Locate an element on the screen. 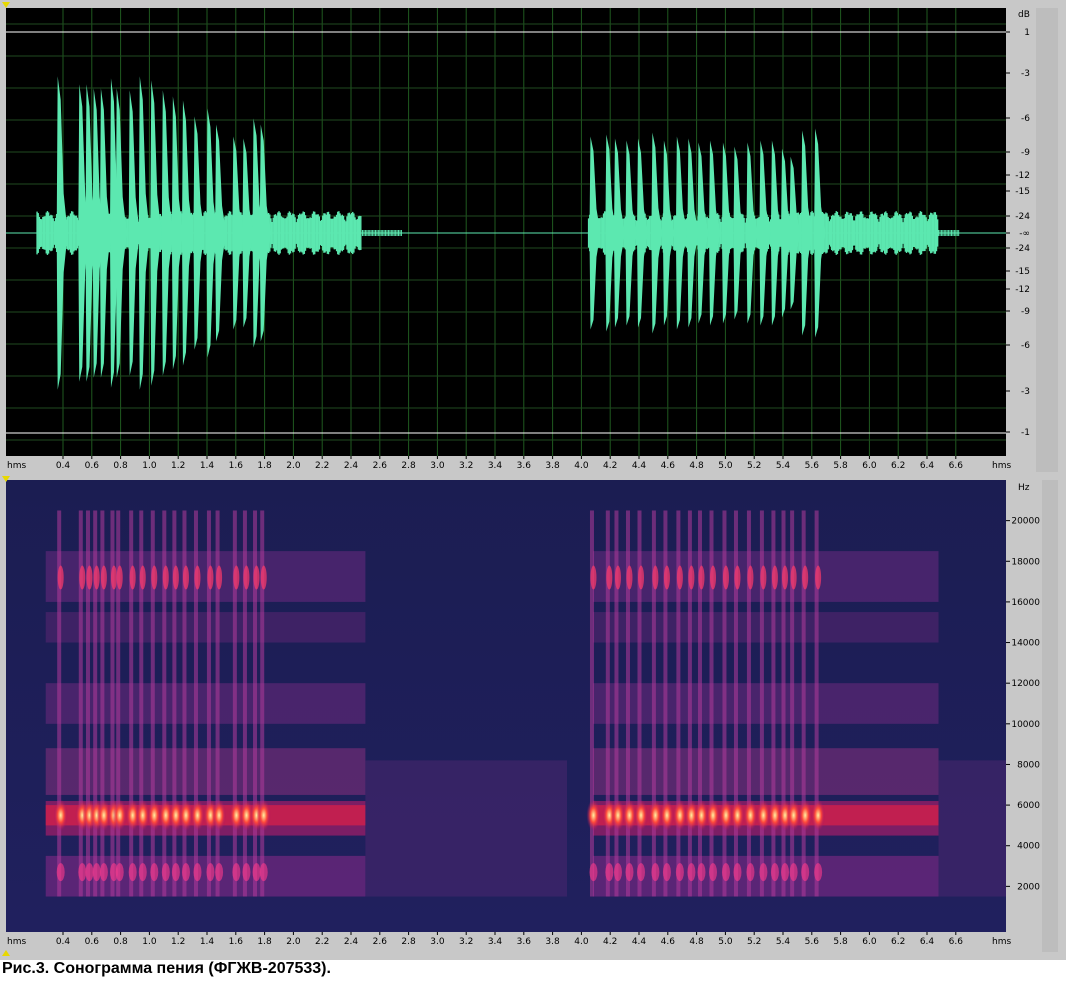 The image size is (1066, 1000). time-tick-label: 2.2 is located at coordinates (322, 466).